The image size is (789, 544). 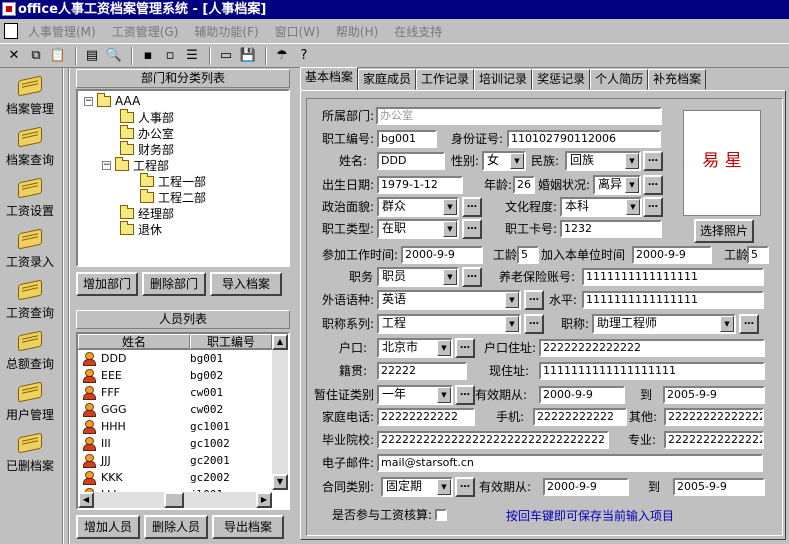 I want to click on permit-select: 一年 ▼, so click(x=415, y=395).